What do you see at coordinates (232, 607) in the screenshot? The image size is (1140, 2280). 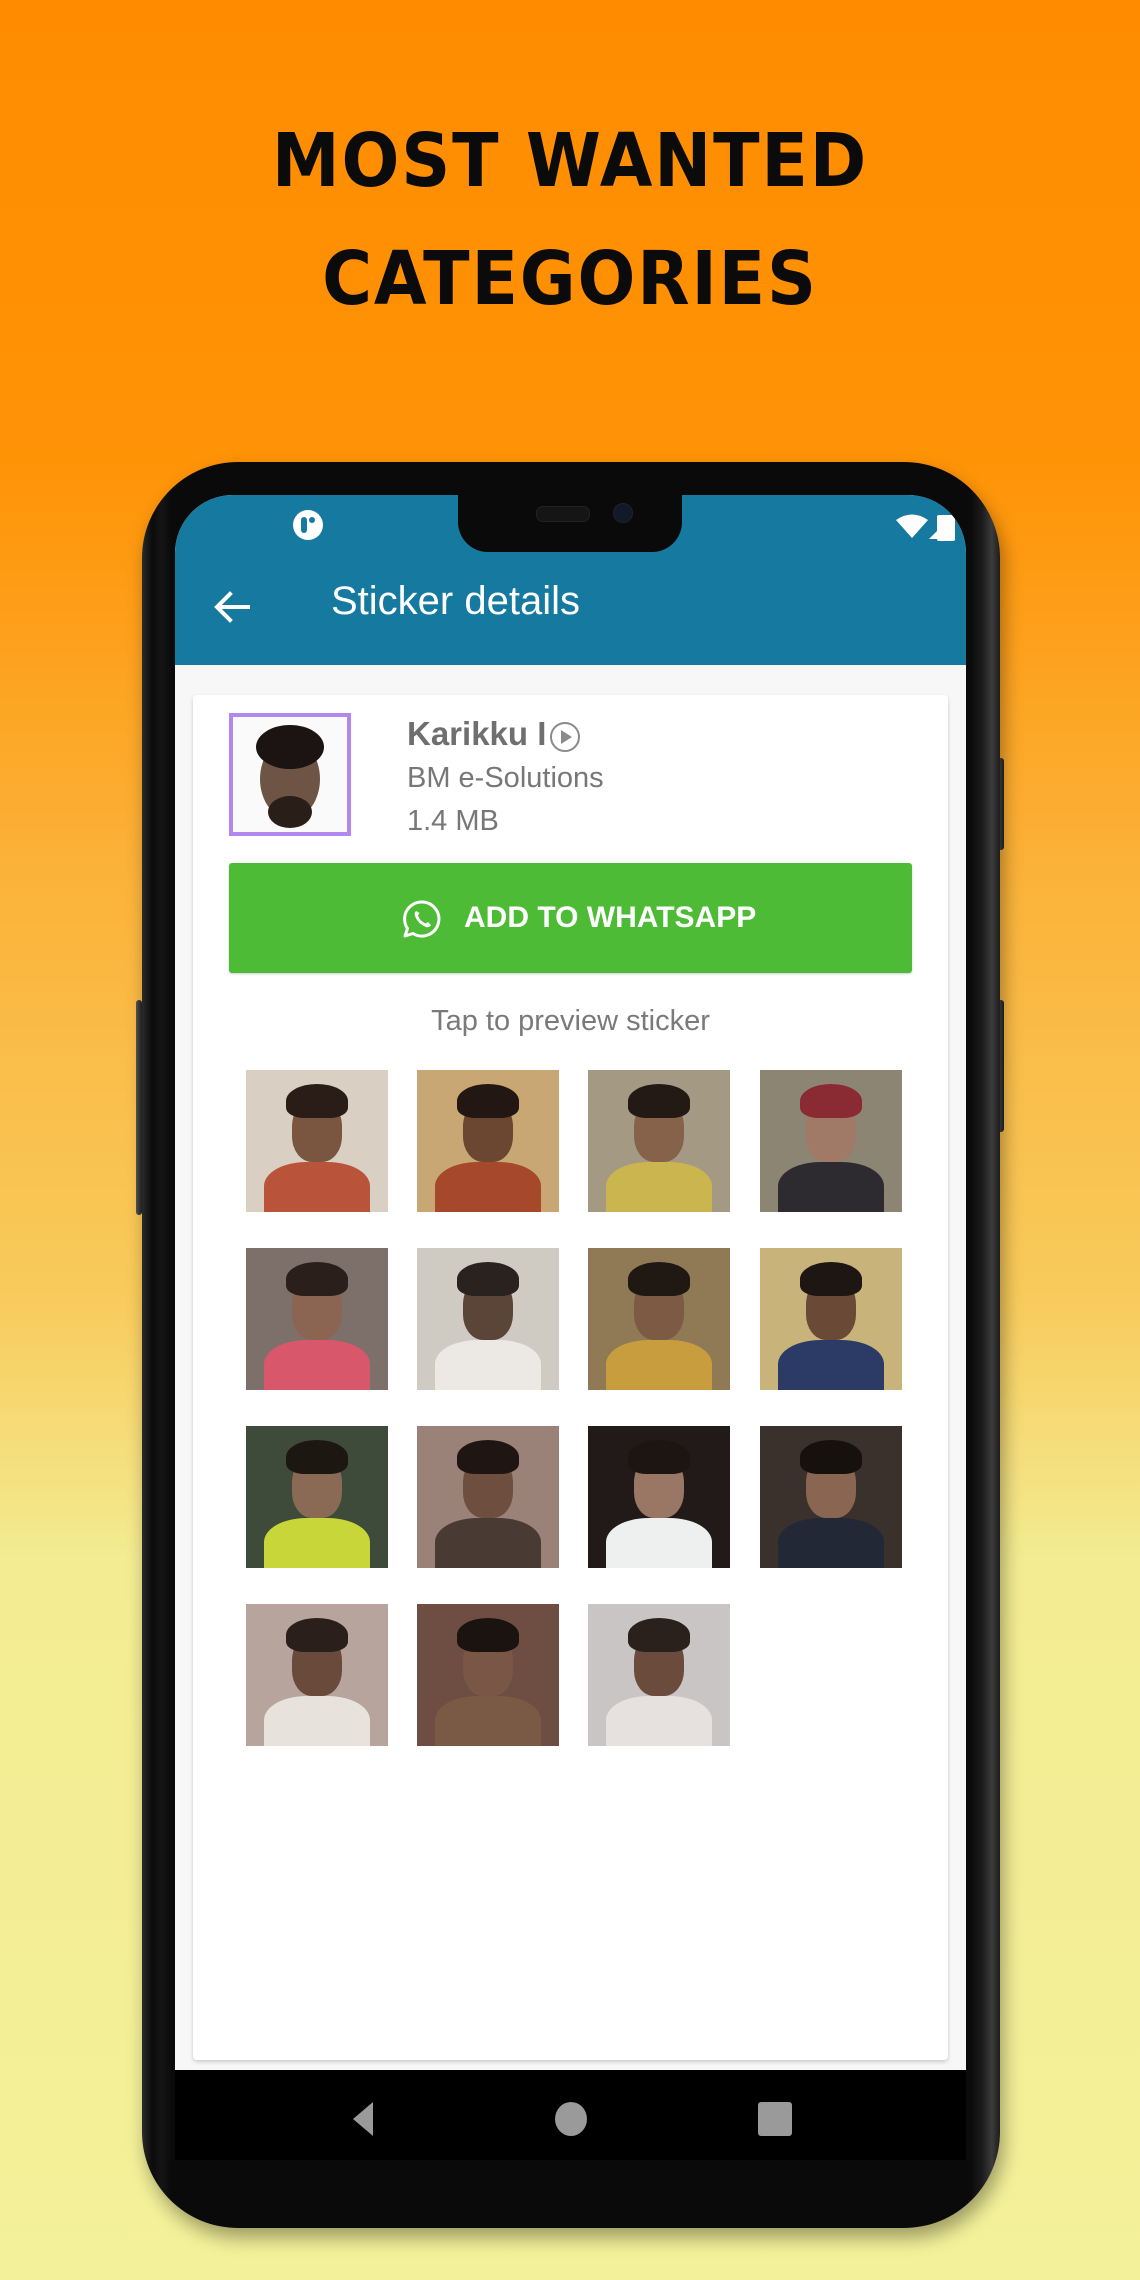 I see `arrow-left-icon` at bounding box center [232, 607].